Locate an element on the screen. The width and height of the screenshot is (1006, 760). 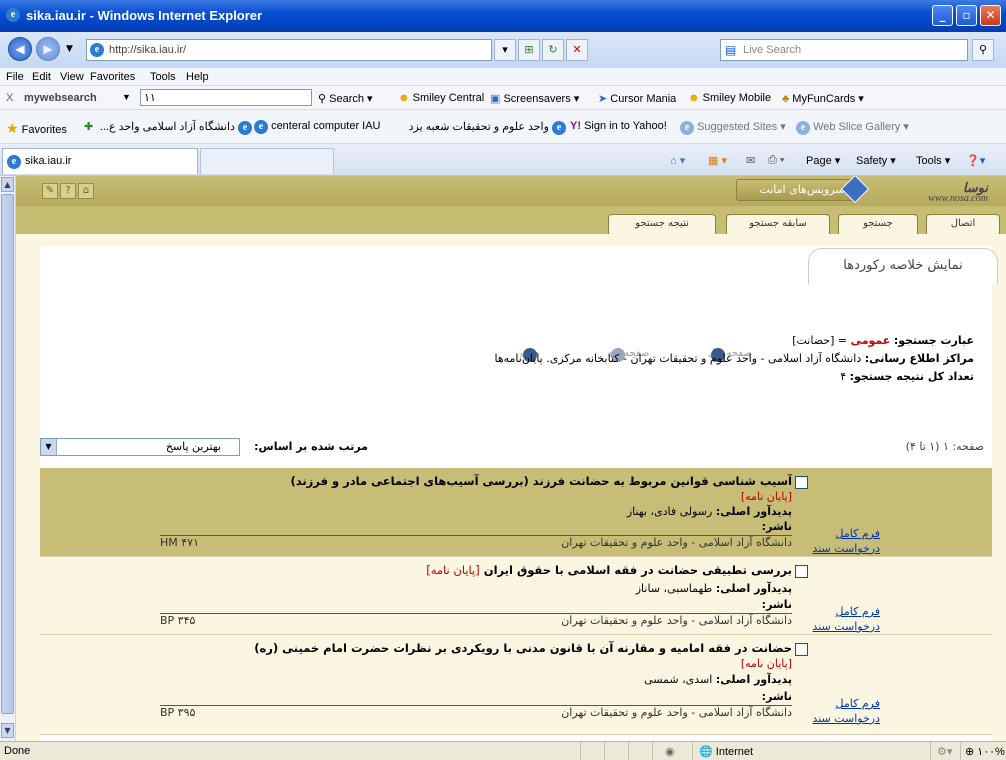
help-icon: ❓▾ is located at coordinates (975, 160).